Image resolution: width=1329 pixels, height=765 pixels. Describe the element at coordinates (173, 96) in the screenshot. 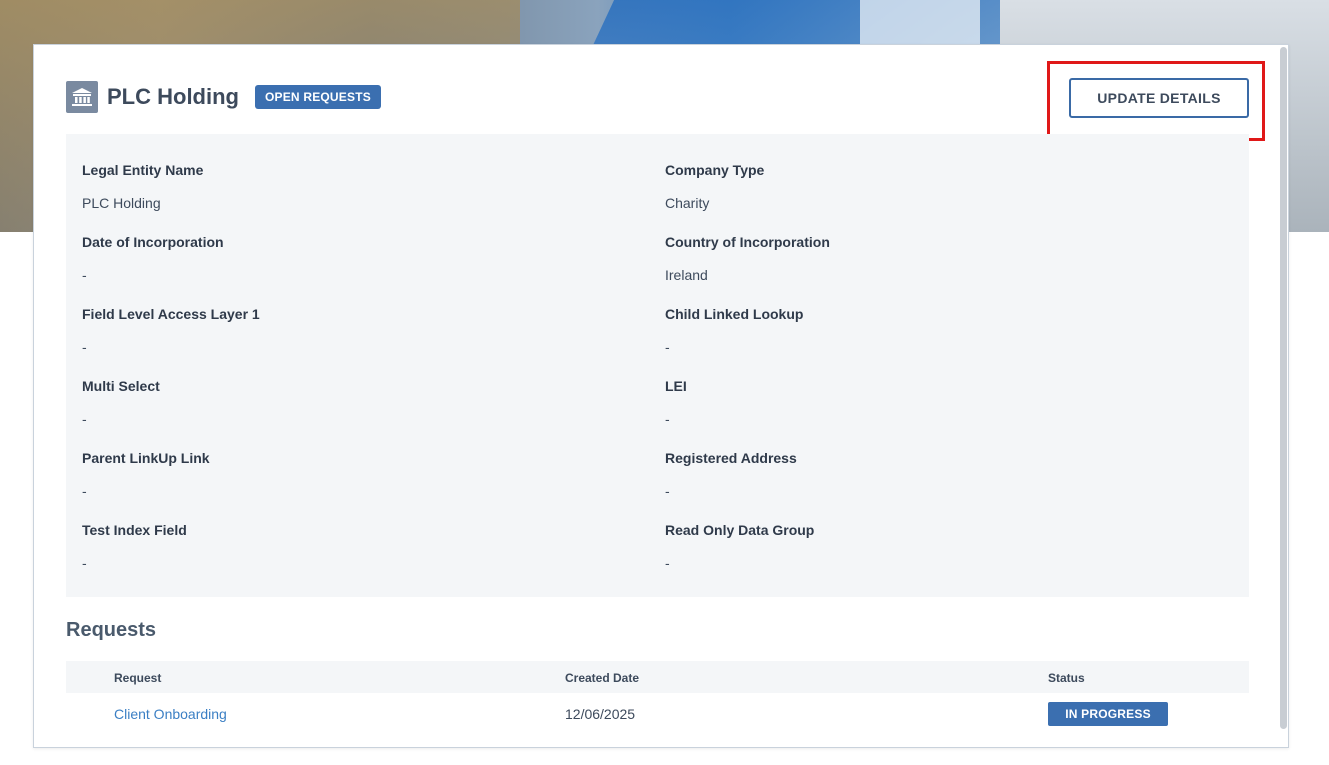

I see `page-title: PLC Holding` at that location.